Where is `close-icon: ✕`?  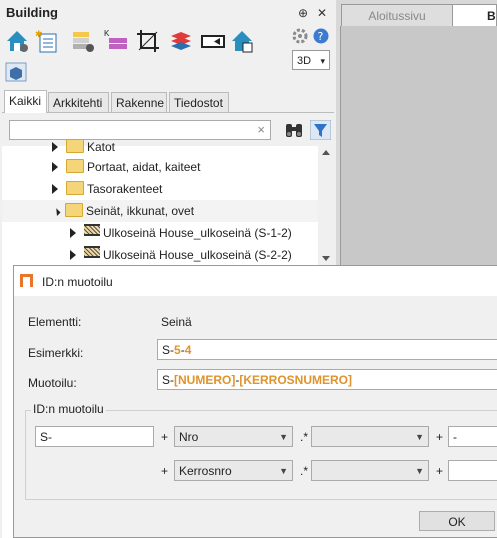
close-icon: ✕ is located at coordinates (322, 13).